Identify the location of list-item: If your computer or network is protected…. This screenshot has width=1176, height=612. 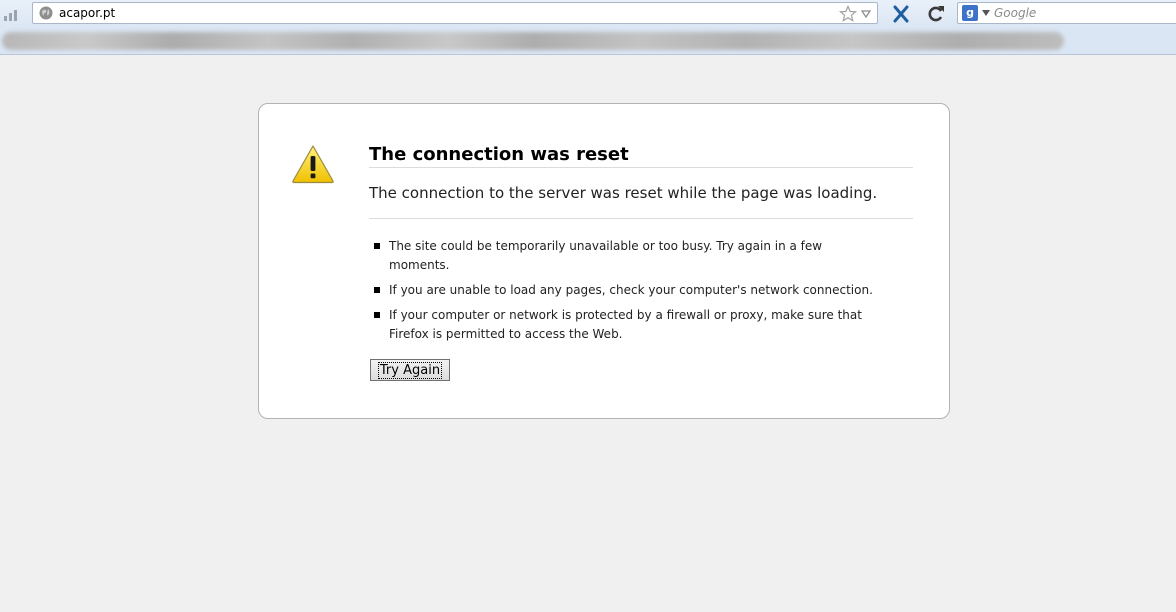
(624, 325).